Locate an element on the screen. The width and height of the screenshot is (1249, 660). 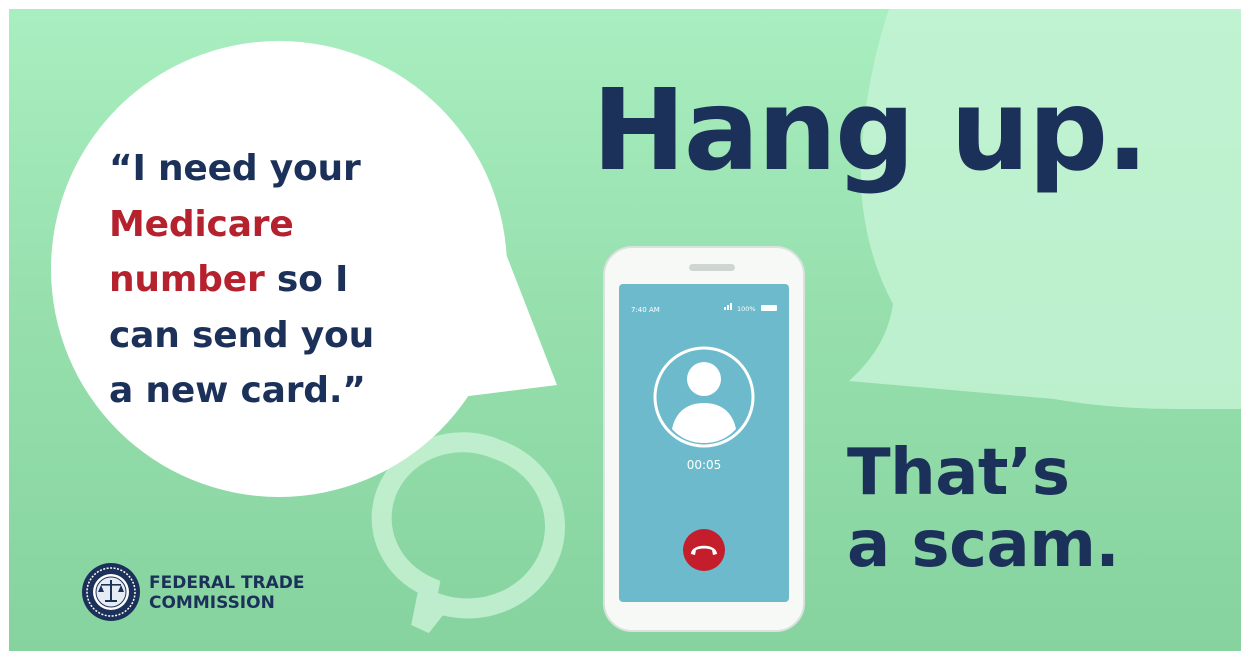
chat-bubble-outline-icon is located at coordinates (468, 533).